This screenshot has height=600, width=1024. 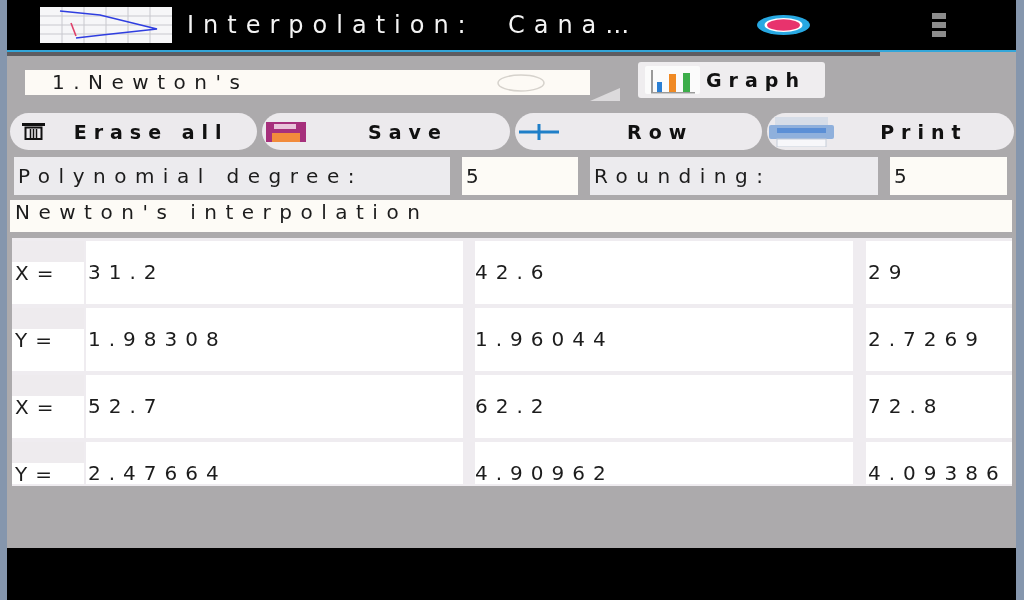 What do you see at coordinates (664, 463) in the screenshot?
I see `value-input: 4.90962` at bounding box center [664, 463].